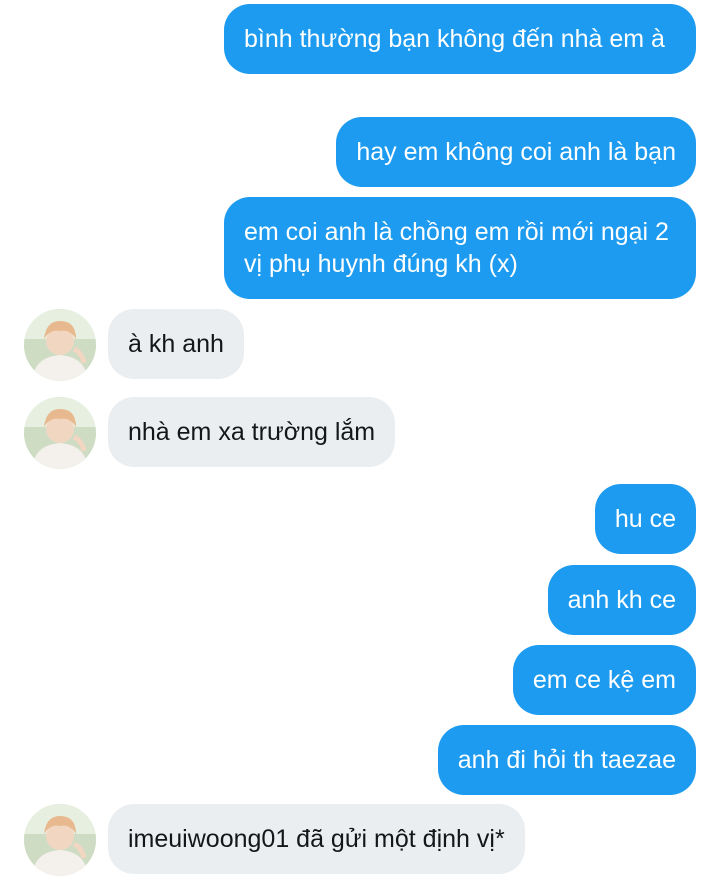  I want to click on outgoing-message-bubble: anh đi hỏi th taezae, so click(566, 760).